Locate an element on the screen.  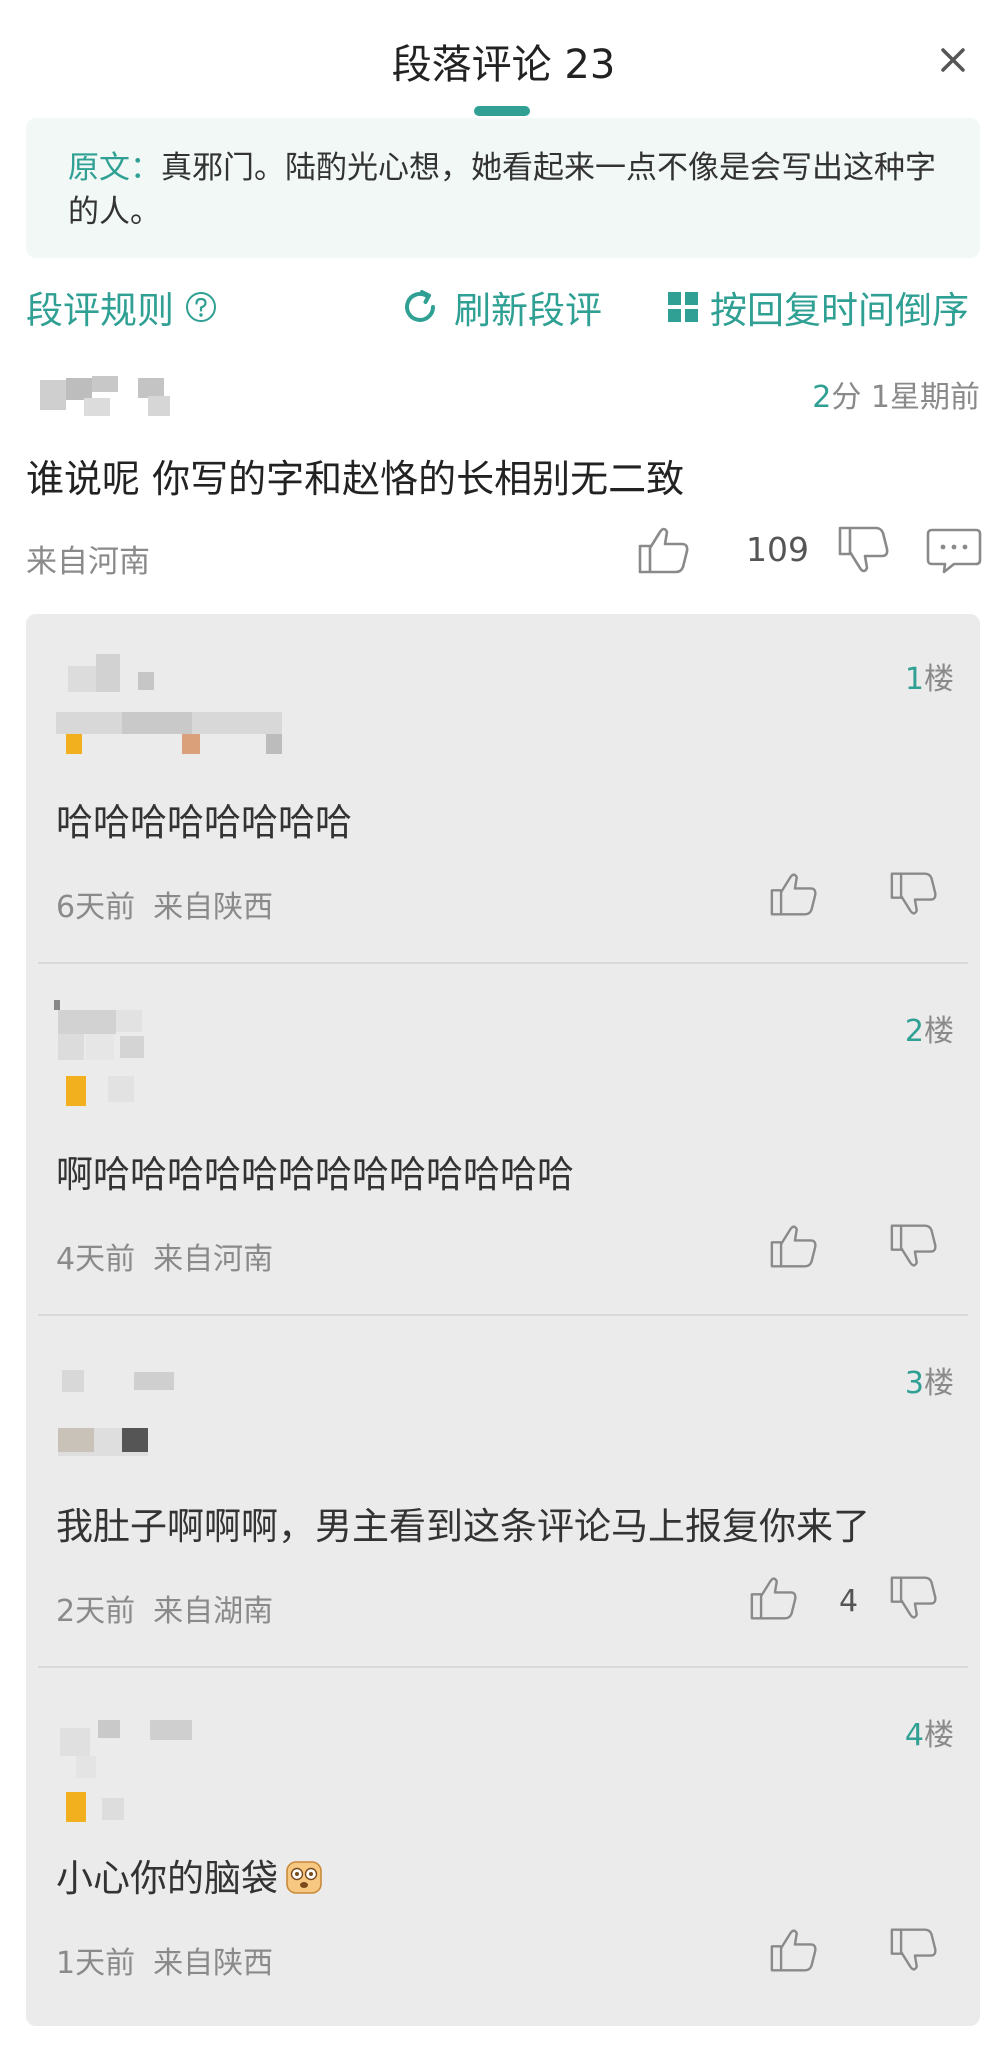
floor-number: 3楼 is located at coordinates (929, 1383).